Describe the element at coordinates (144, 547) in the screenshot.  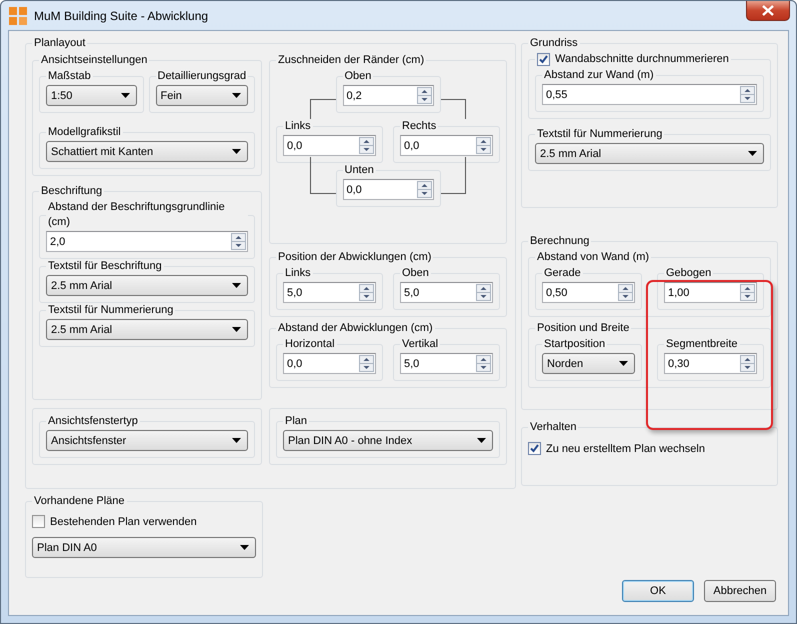
I see `dropdown: Plan DIN A0` at that location.